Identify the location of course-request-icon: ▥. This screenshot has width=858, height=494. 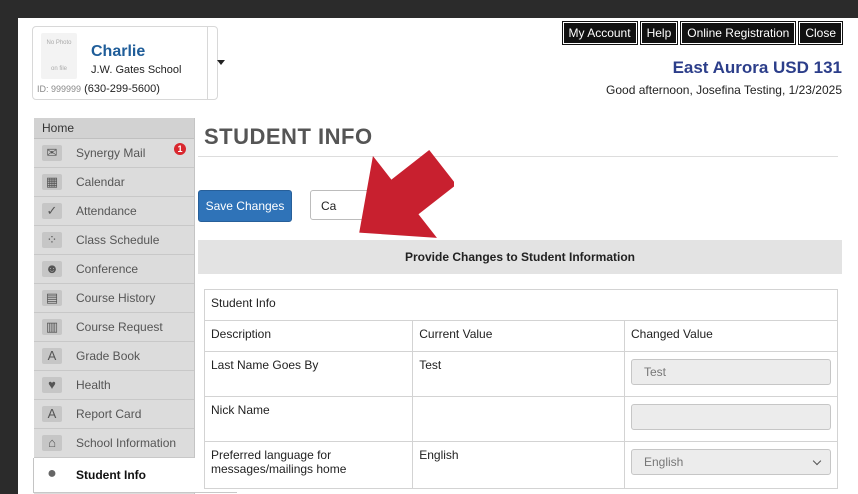
(52, 327).